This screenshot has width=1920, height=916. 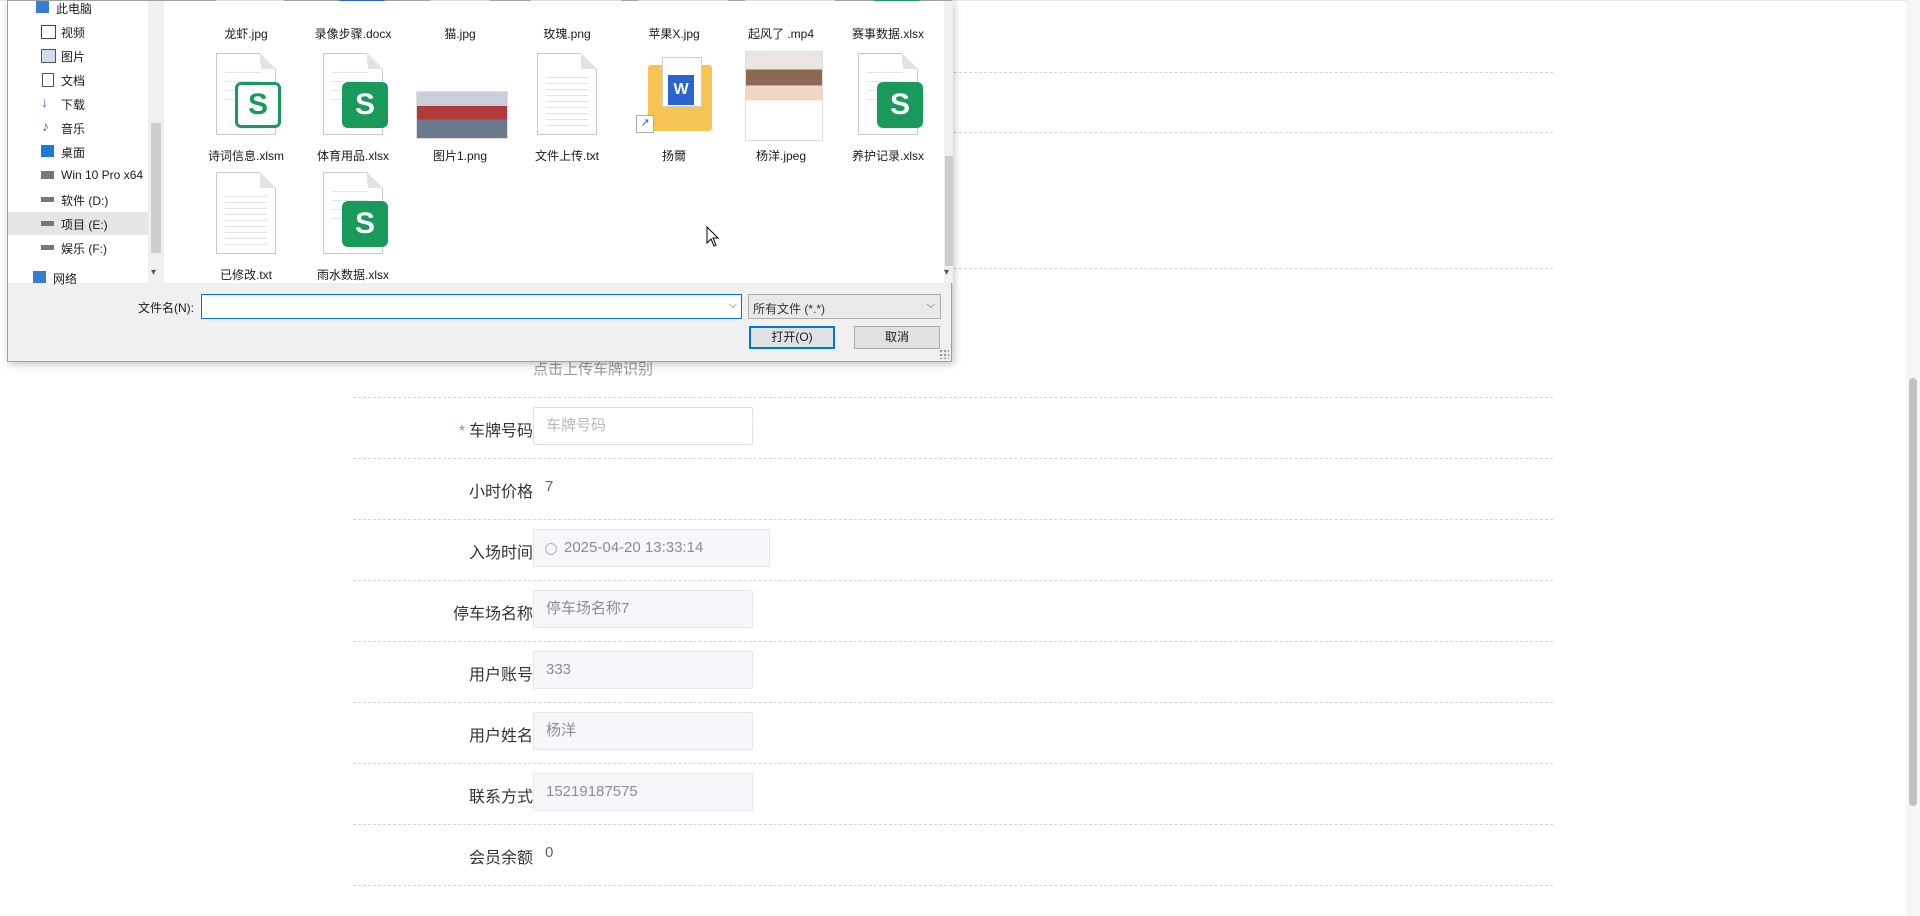 What do you see at coordinates (566, 156) in the screenshot?
I see `file-name: 文件上传.txt` at bounding box center [566, 156].